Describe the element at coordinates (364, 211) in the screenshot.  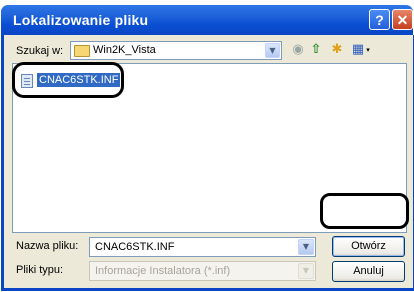
I see `highlight-ring-open` at that location.